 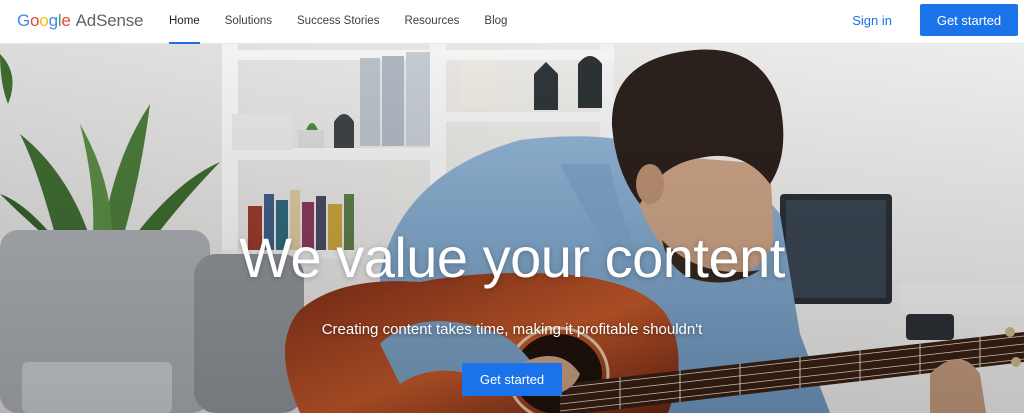 What do you see at coordinates (969, 20) in the screenshot?
I see `get-started-button: Get started` at bounding box center [969, 20].